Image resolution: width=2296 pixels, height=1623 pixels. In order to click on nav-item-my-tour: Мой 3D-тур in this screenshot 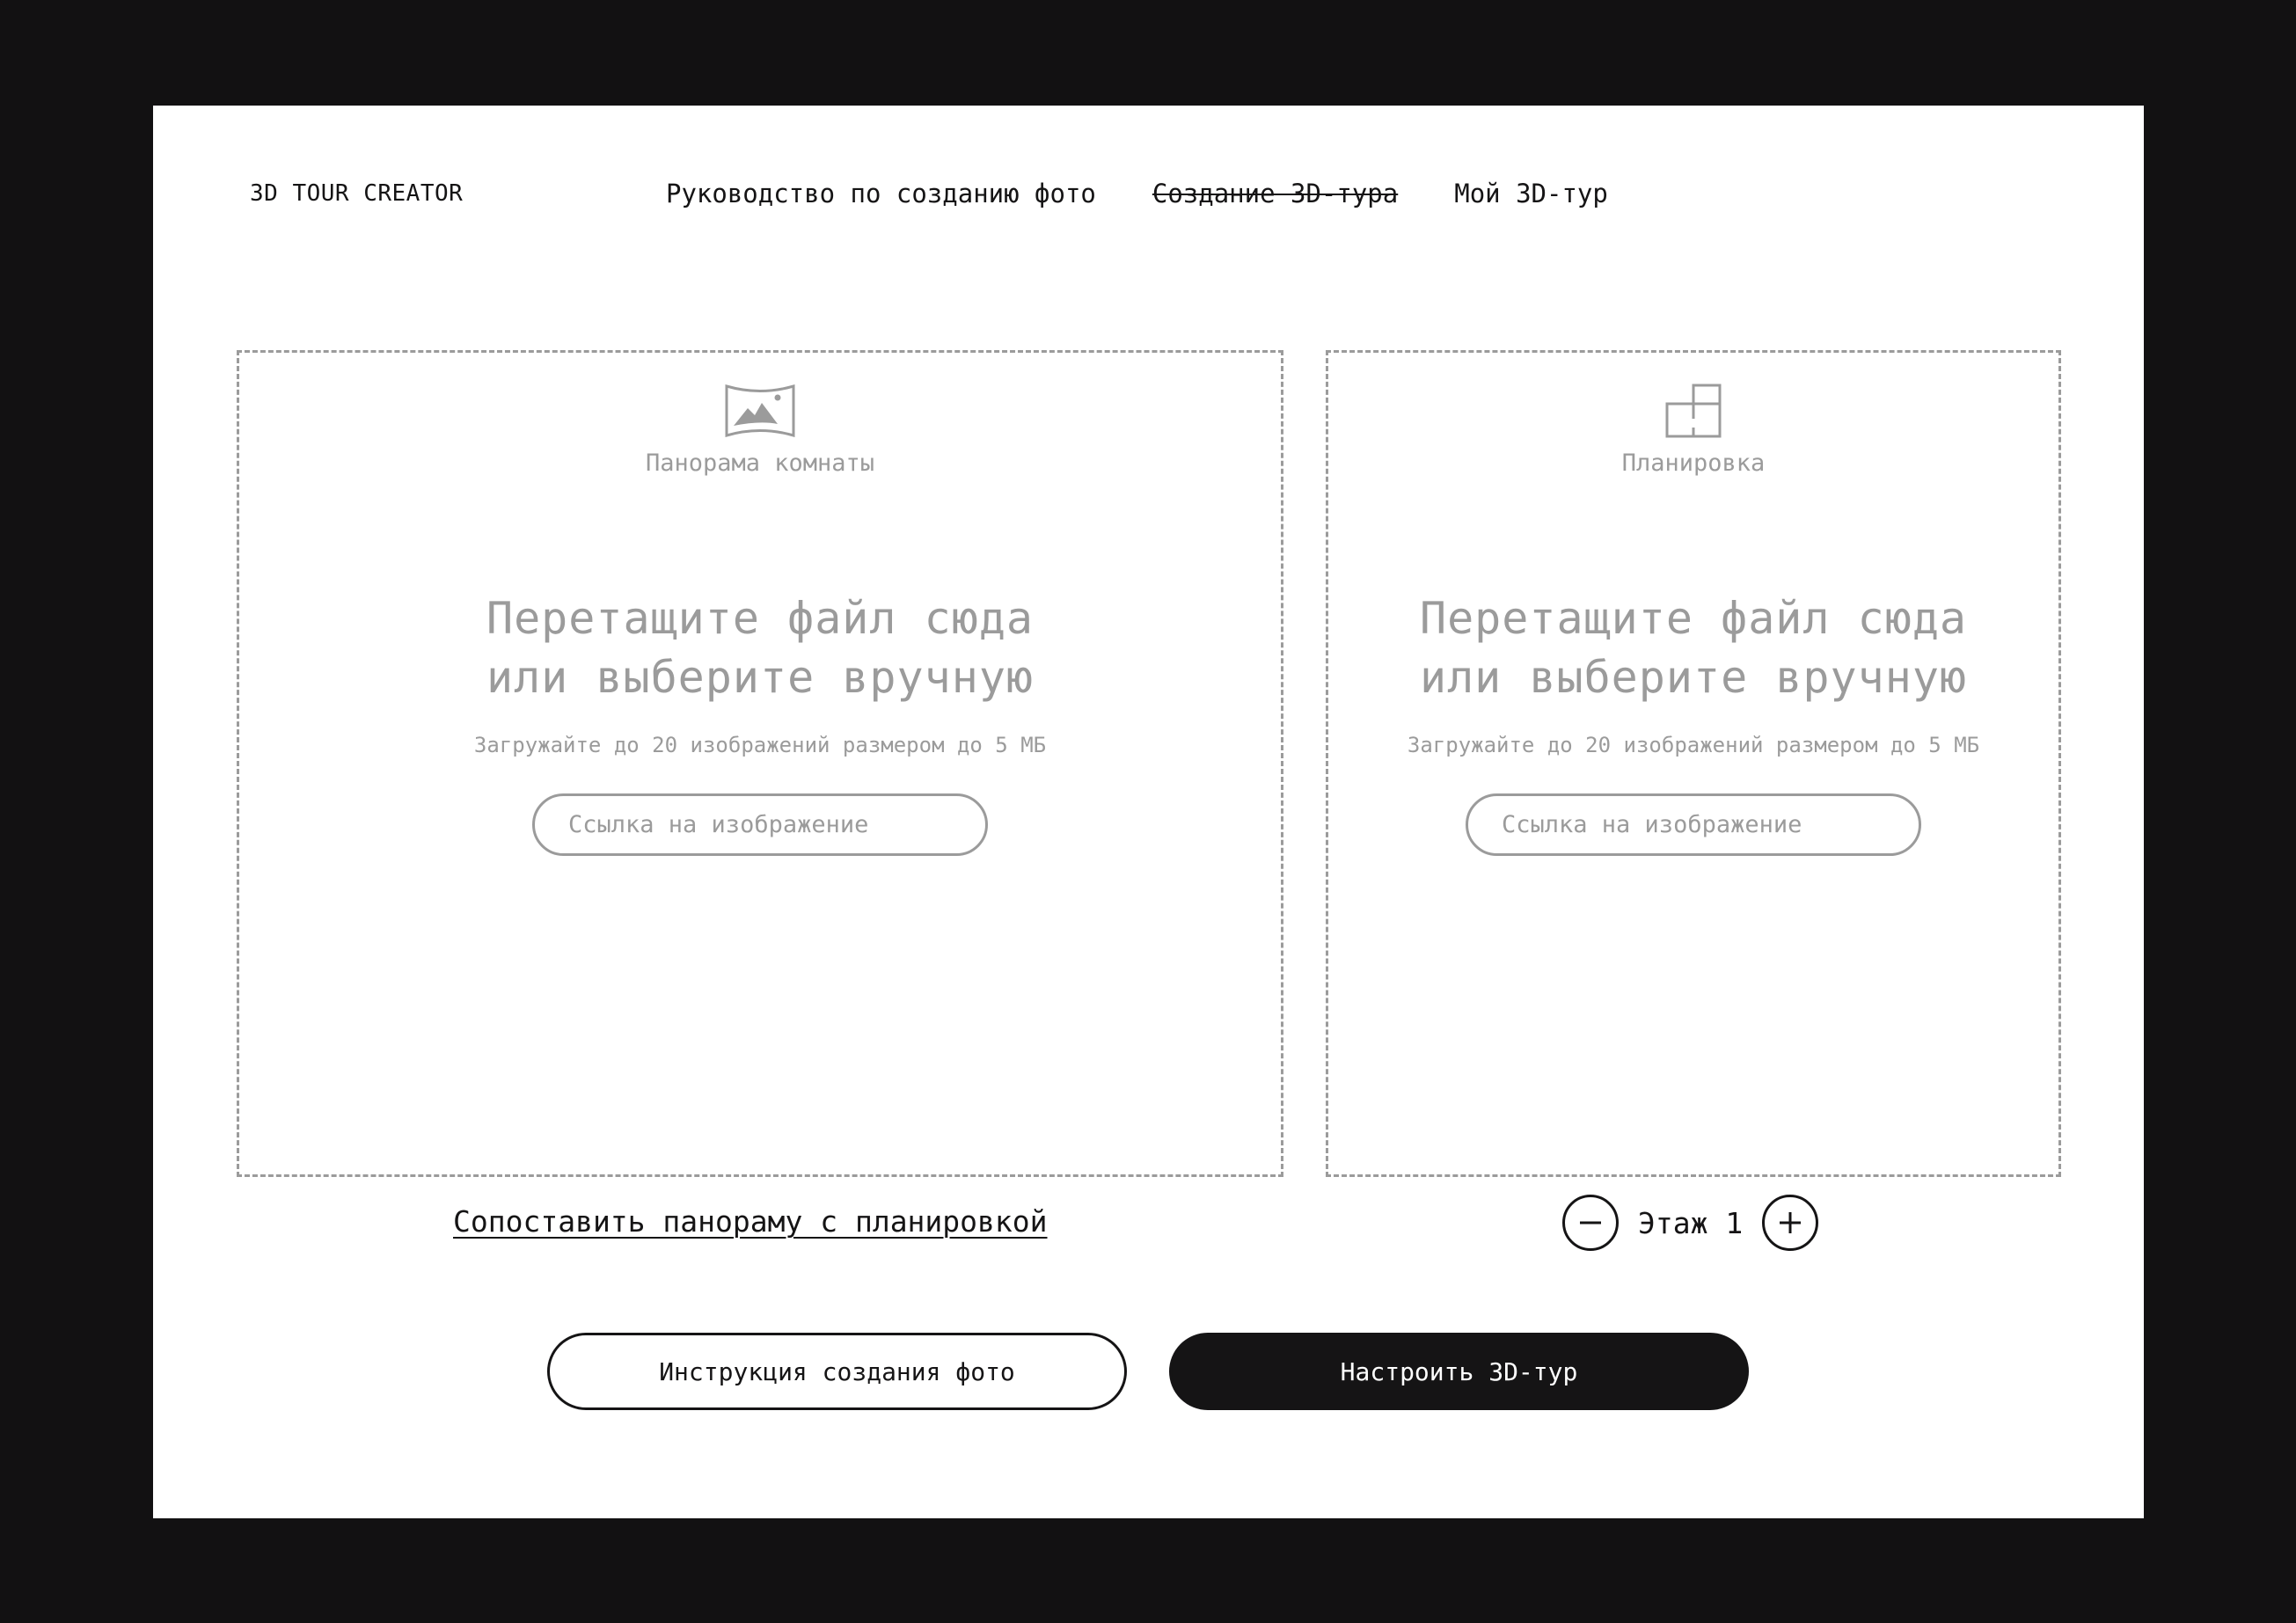, I will do `click(1531, 193)`.